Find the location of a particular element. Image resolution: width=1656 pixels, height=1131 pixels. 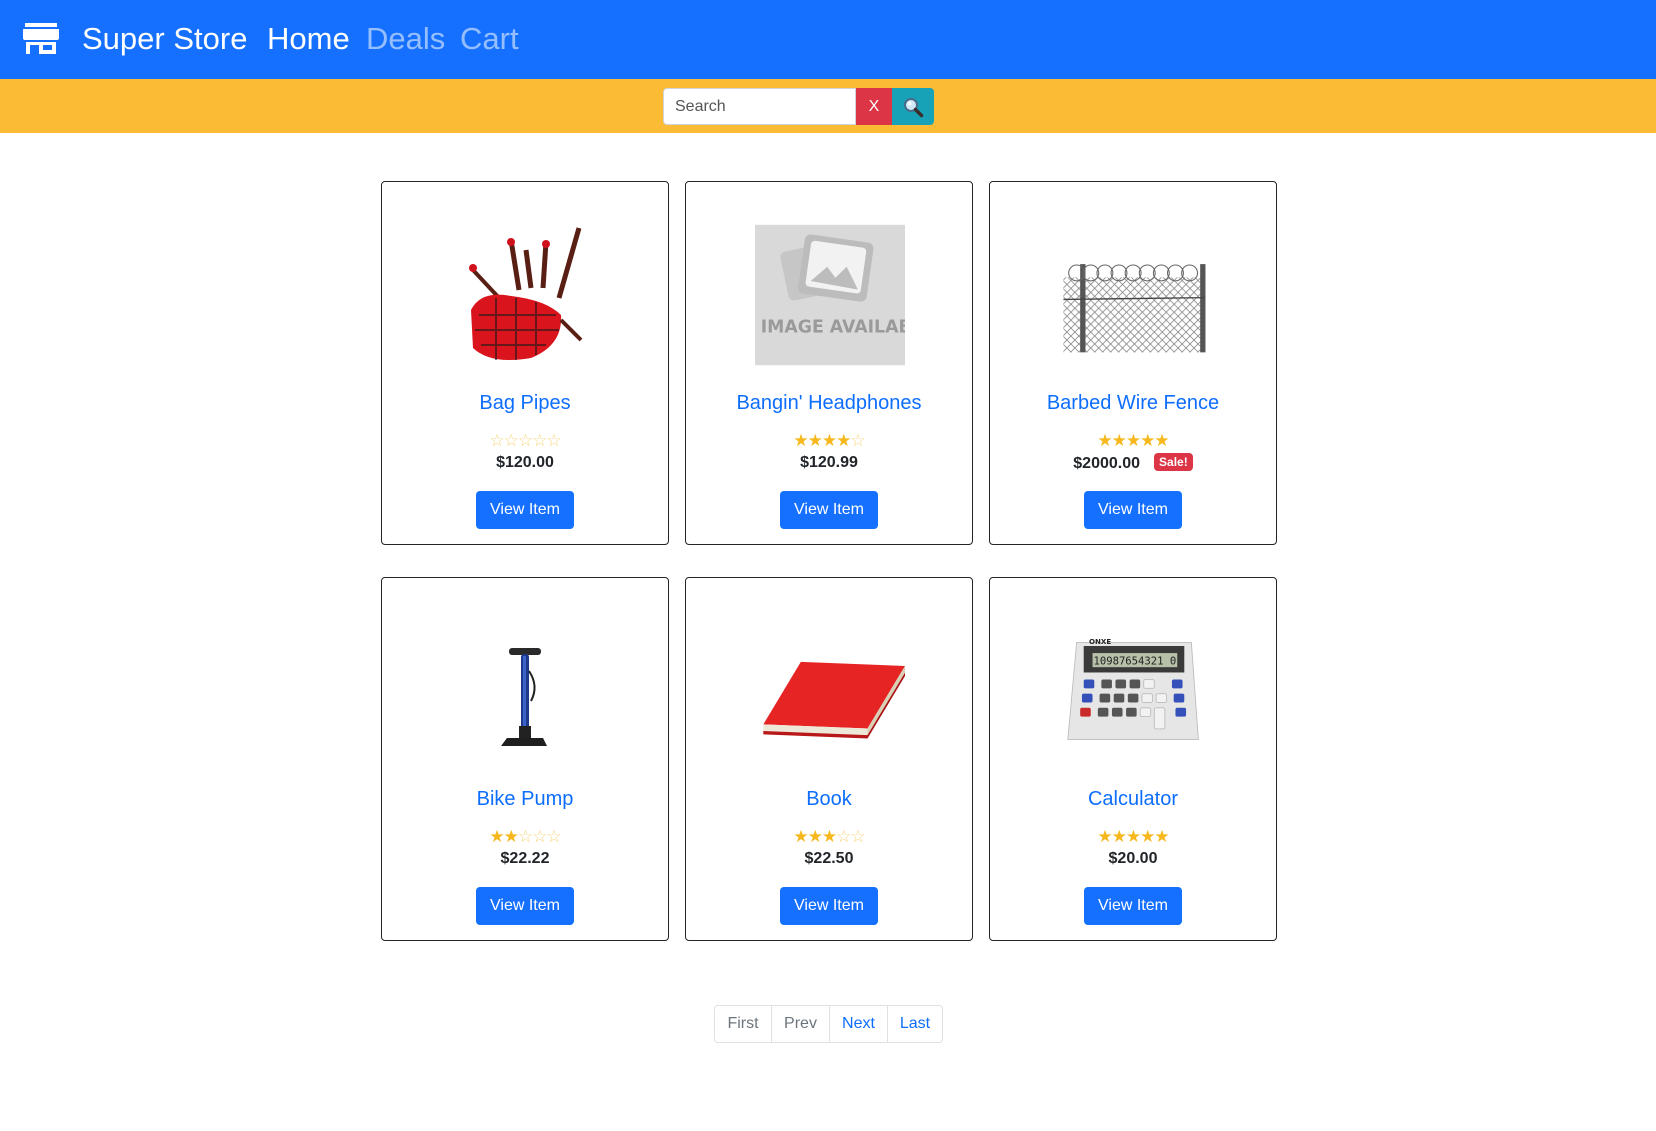

page-first: First is located at coordinates (743, 1024).